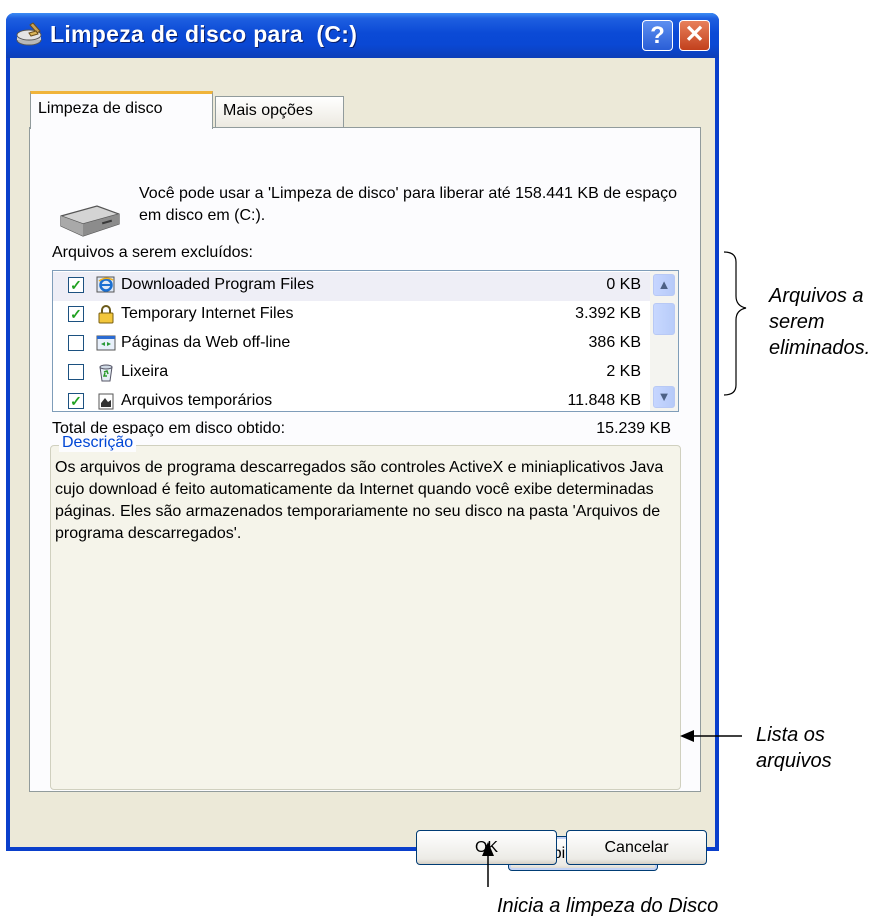 Image resolution: width=893 pixels, height=921 pixels. What do you see at coordinates (735, 323) in the screenshot?
I see `files-brace` at bounding box center [735, 323].